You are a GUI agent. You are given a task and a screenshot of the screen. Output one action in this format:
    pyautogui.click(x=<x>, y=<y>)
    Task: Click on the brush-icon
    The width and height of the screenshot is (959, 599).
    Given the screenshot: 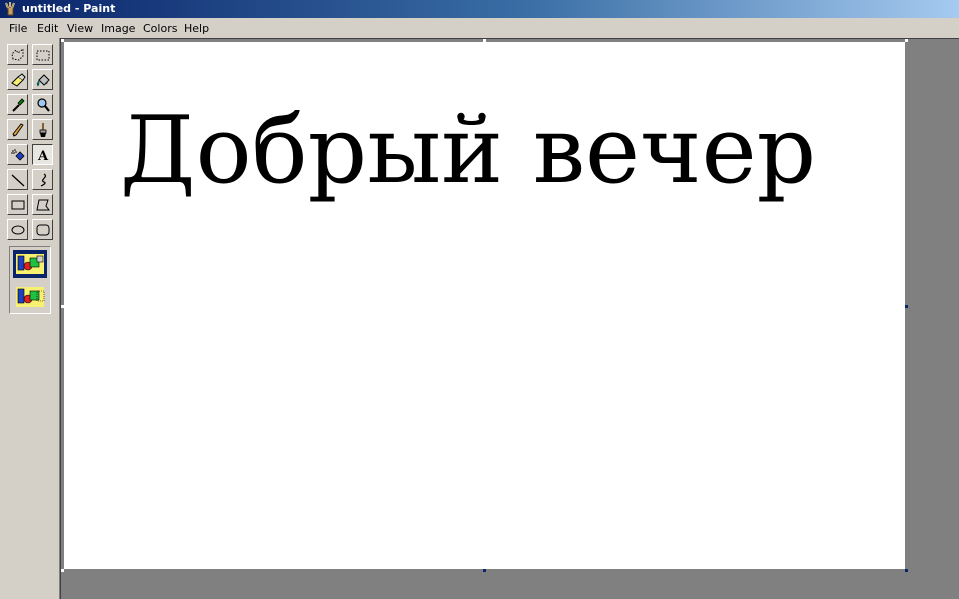 What is the action you would take?
    pyautogui.click(x=43, y=130)
    